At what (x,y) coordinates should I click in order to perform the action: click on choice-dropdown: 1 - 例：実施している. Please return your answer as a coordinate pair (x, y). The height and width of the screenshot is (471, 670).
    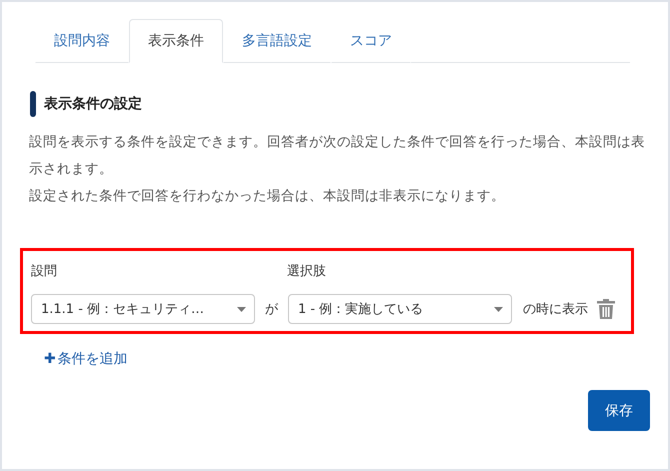
    Looking at the image, I should click on (400, 309).